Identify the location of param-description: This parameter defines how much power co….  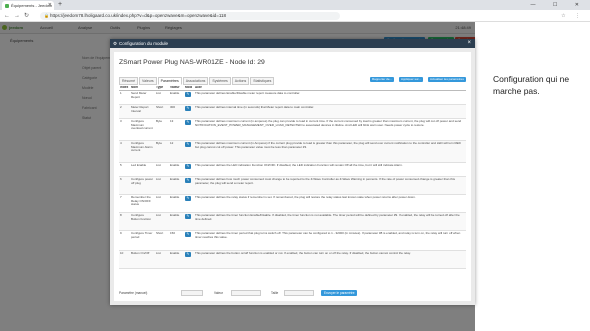
(325, 181).